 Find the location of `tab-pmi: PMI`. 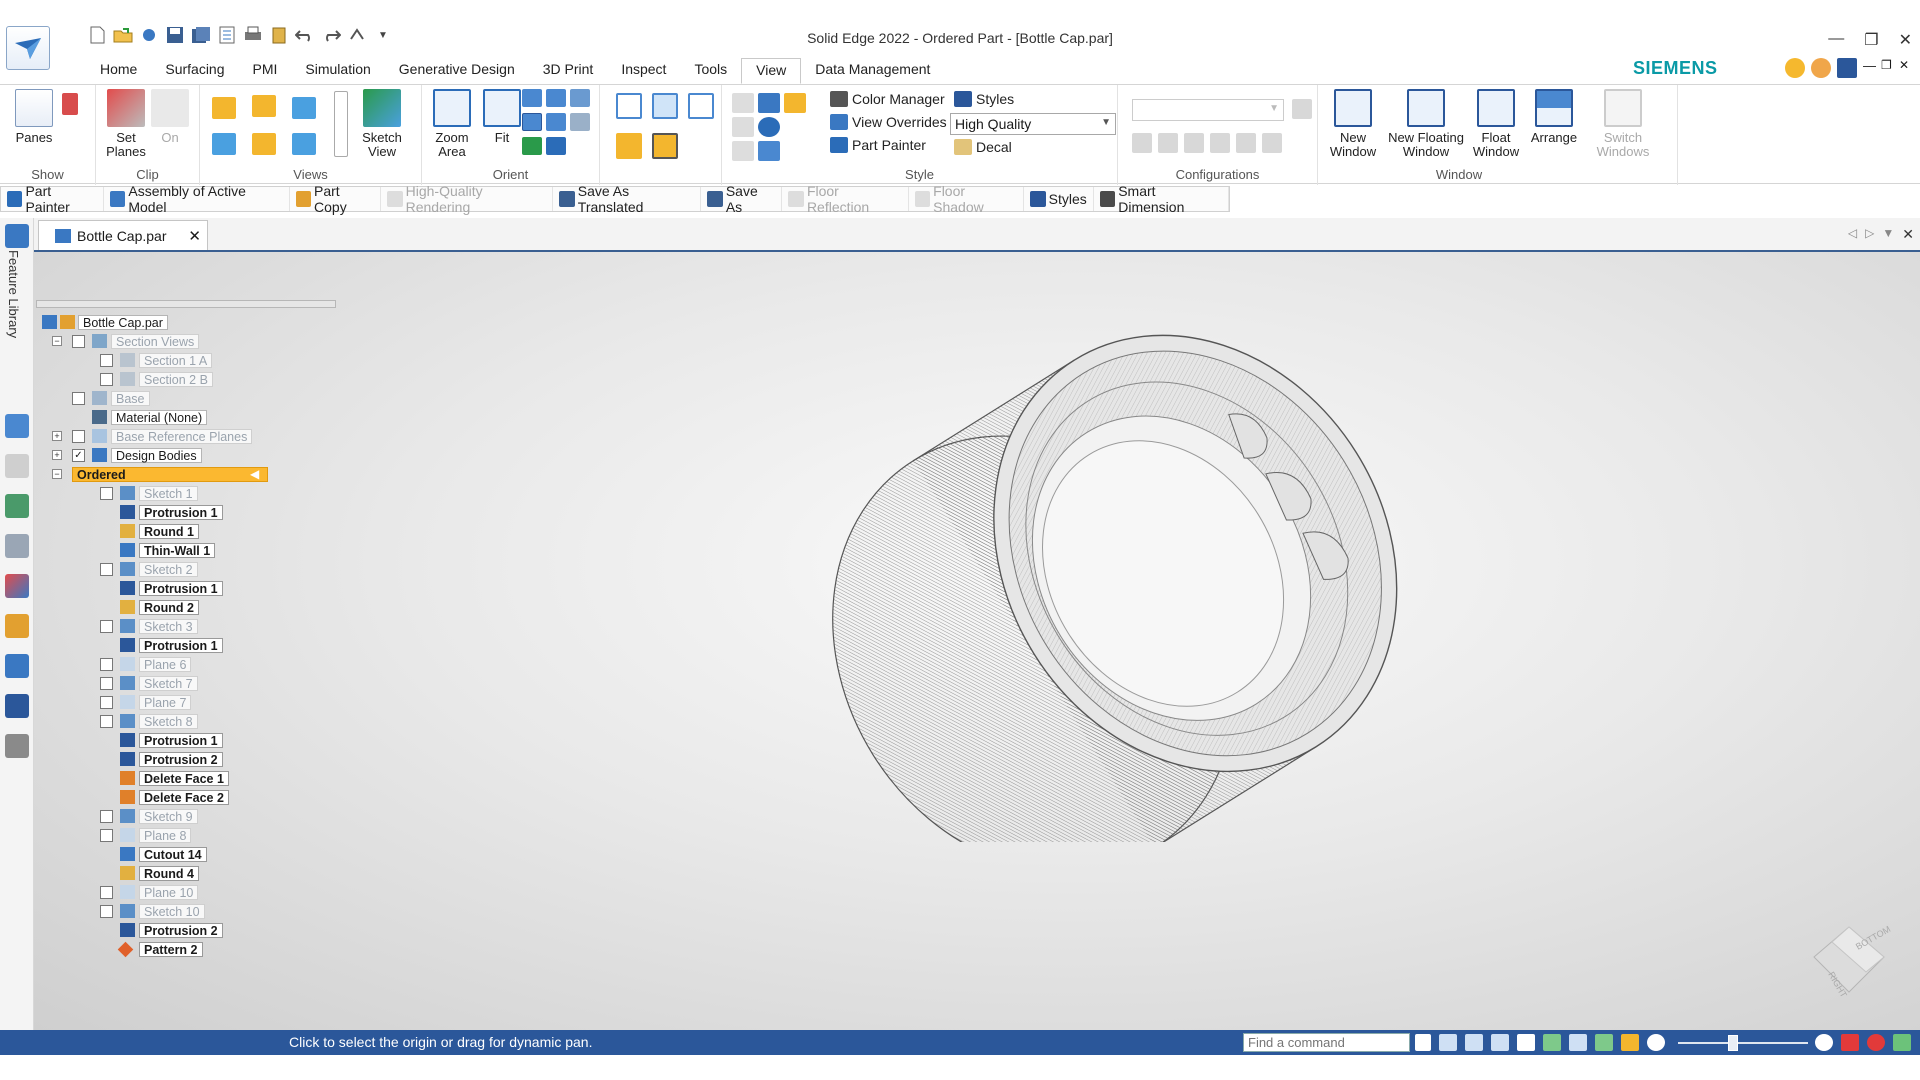

tab-pmi: PMI is located at coordinates (265, 71).